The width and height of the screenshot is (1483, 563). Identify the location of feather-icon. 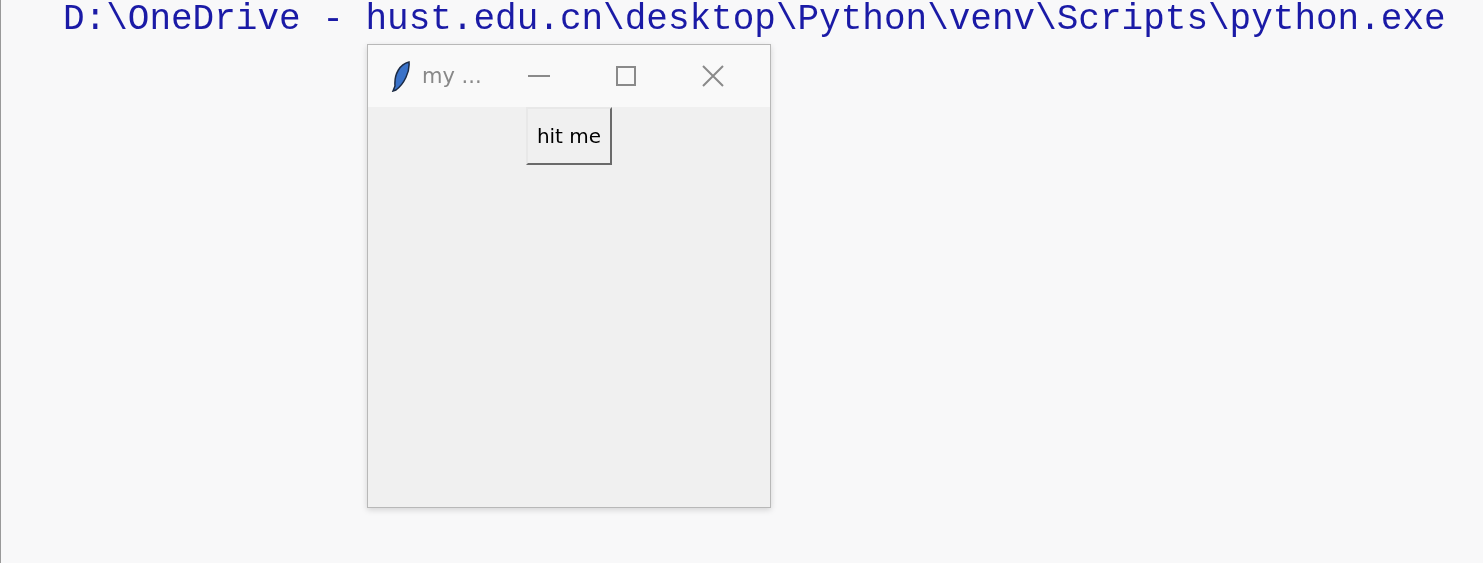
(401, 76).